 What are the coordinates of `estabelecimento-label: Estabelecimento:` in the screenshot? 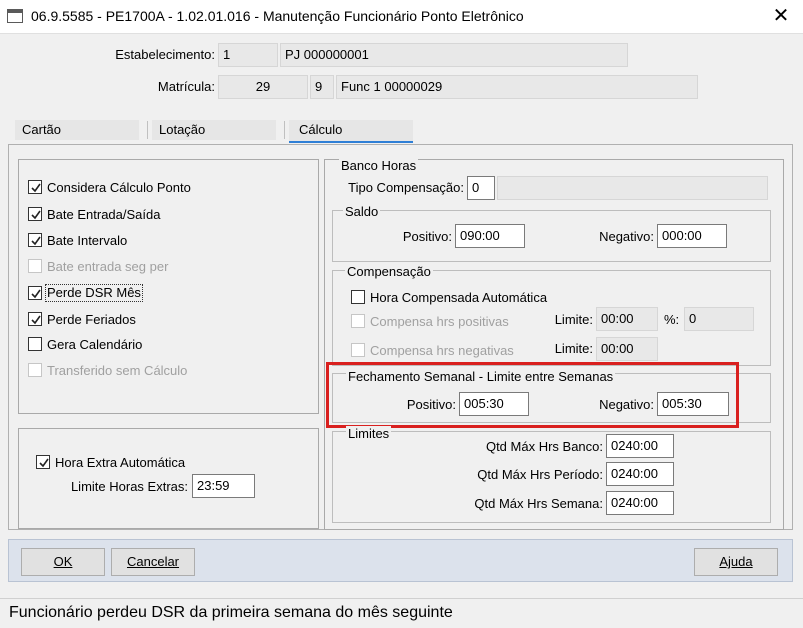 It's located at (165, 54).